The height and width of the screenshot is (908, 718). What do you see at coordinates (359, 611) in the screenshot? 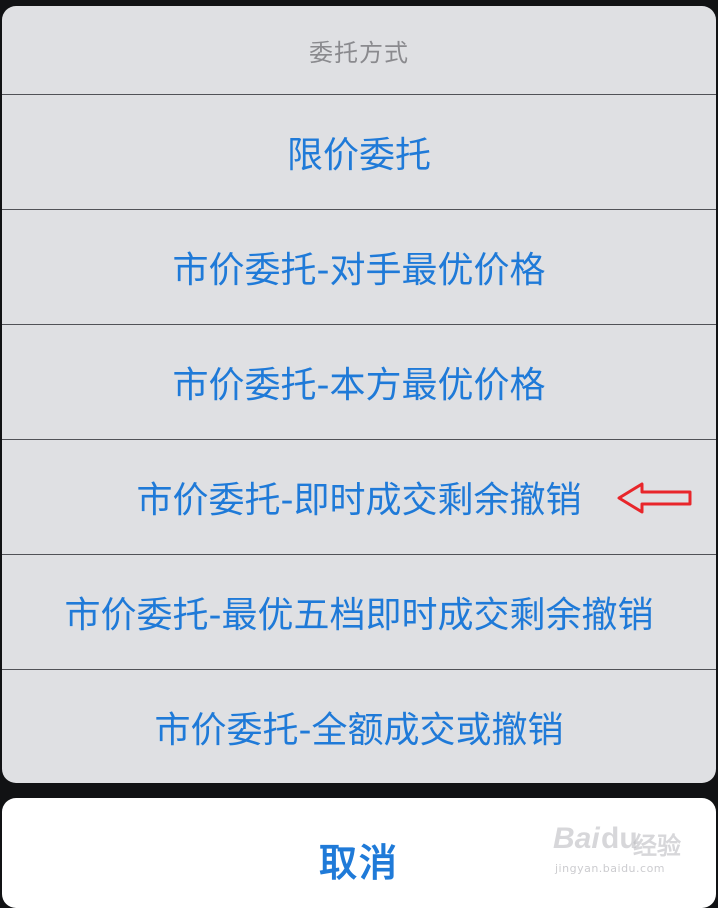
I see `option-market-best-five-immediate-cancel-rest: 市价委托-最优五档即时成交剩余撤销` at bounding box center [359, 611].